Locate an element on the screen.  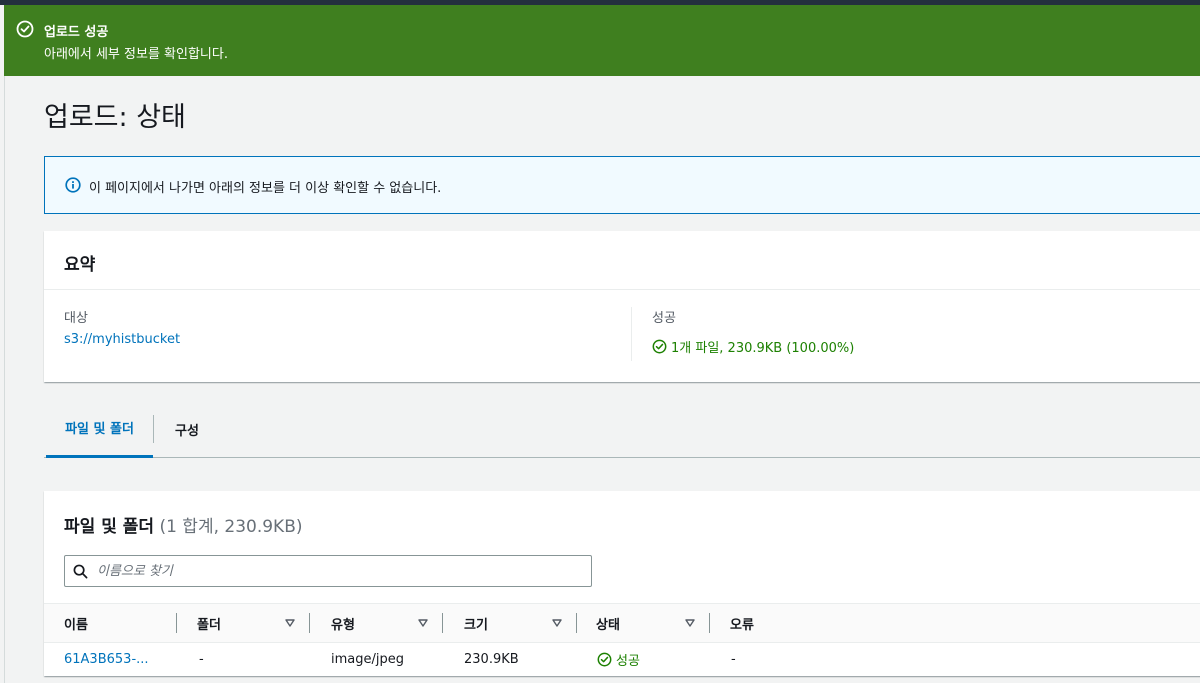
cell-folder: - is located at coordinates (201, 659).